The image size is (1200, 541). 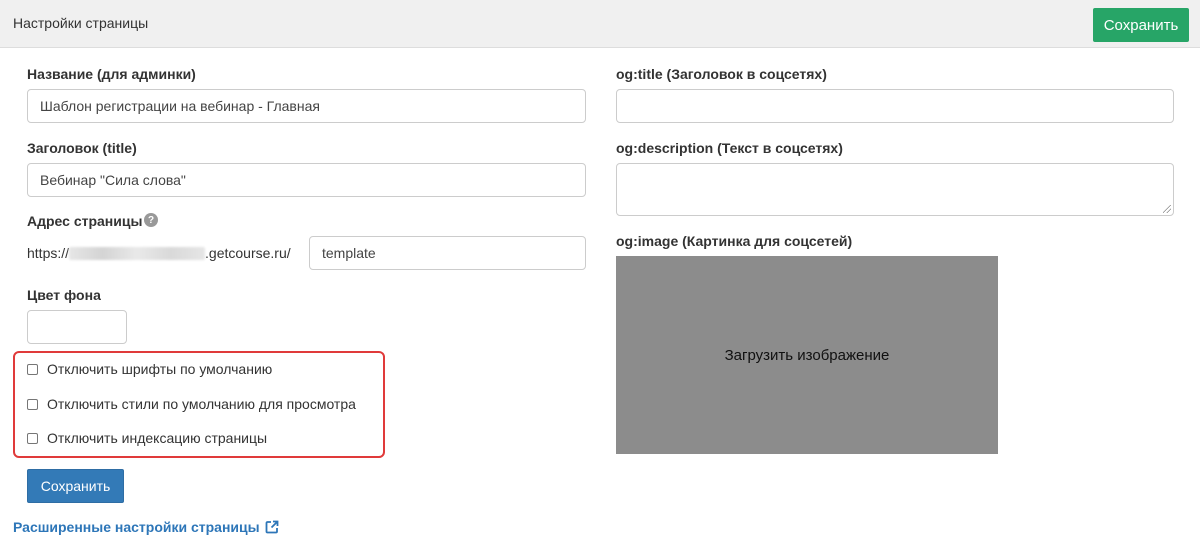 What do you see at coordinates (64, 295) in the screenshot?
I see `bg-color-label: Цвет фона` at bounding box center [64, 295].